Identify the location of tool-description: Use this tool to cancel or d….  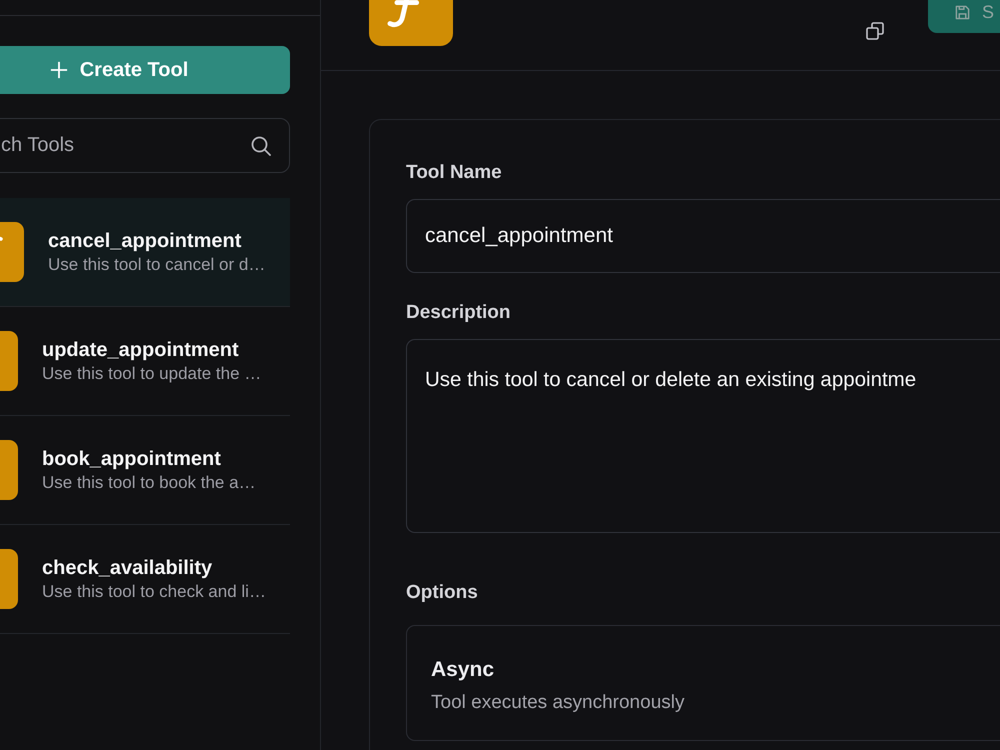
(157, 265).